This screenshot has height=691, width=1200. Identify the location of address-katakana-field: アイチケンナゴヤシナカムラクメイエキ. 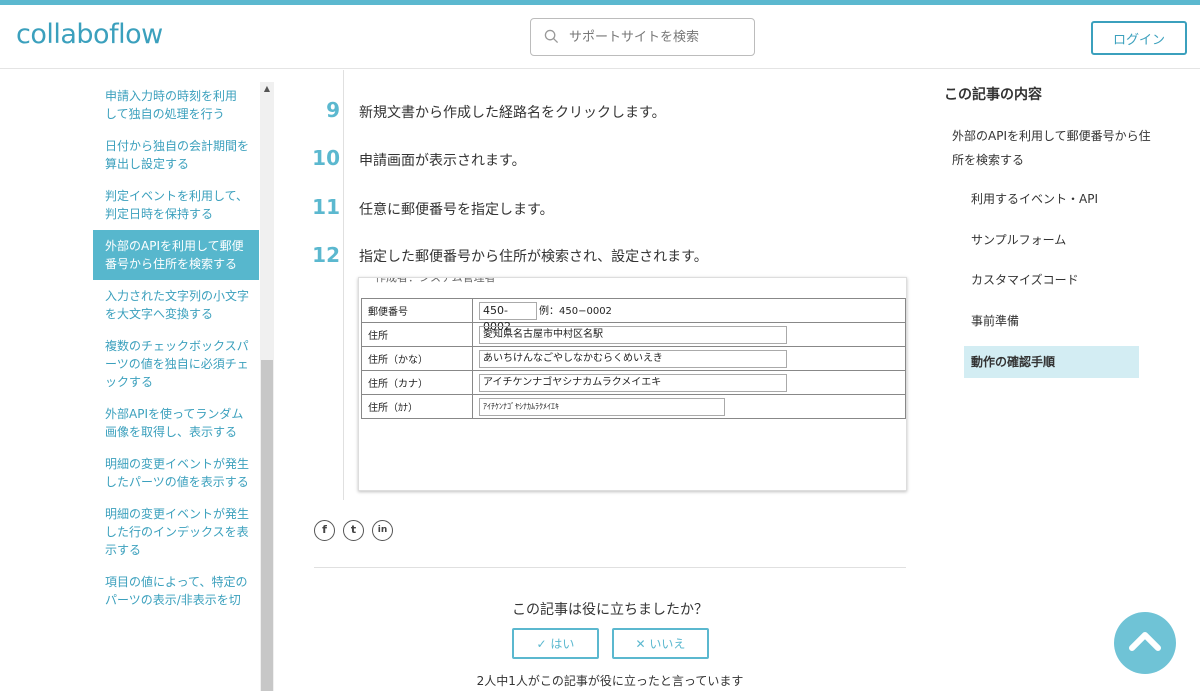
(633, 382).